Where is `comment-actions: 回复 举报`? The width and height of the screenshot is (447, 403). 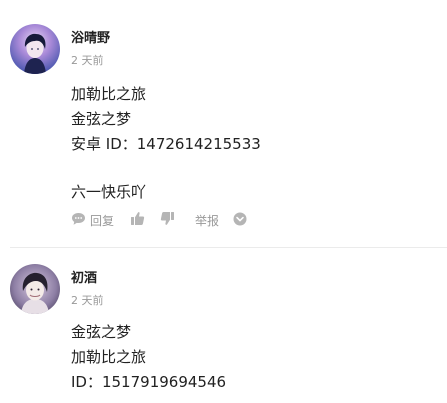 comment-actions: 回复 举报 is located at coordinates (171, 220).